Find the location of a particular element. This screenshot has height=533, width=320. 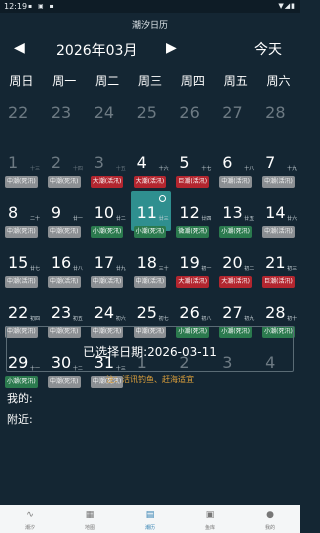

tide-badge: 微潮(死汛) is located at coordinates (193, 232).